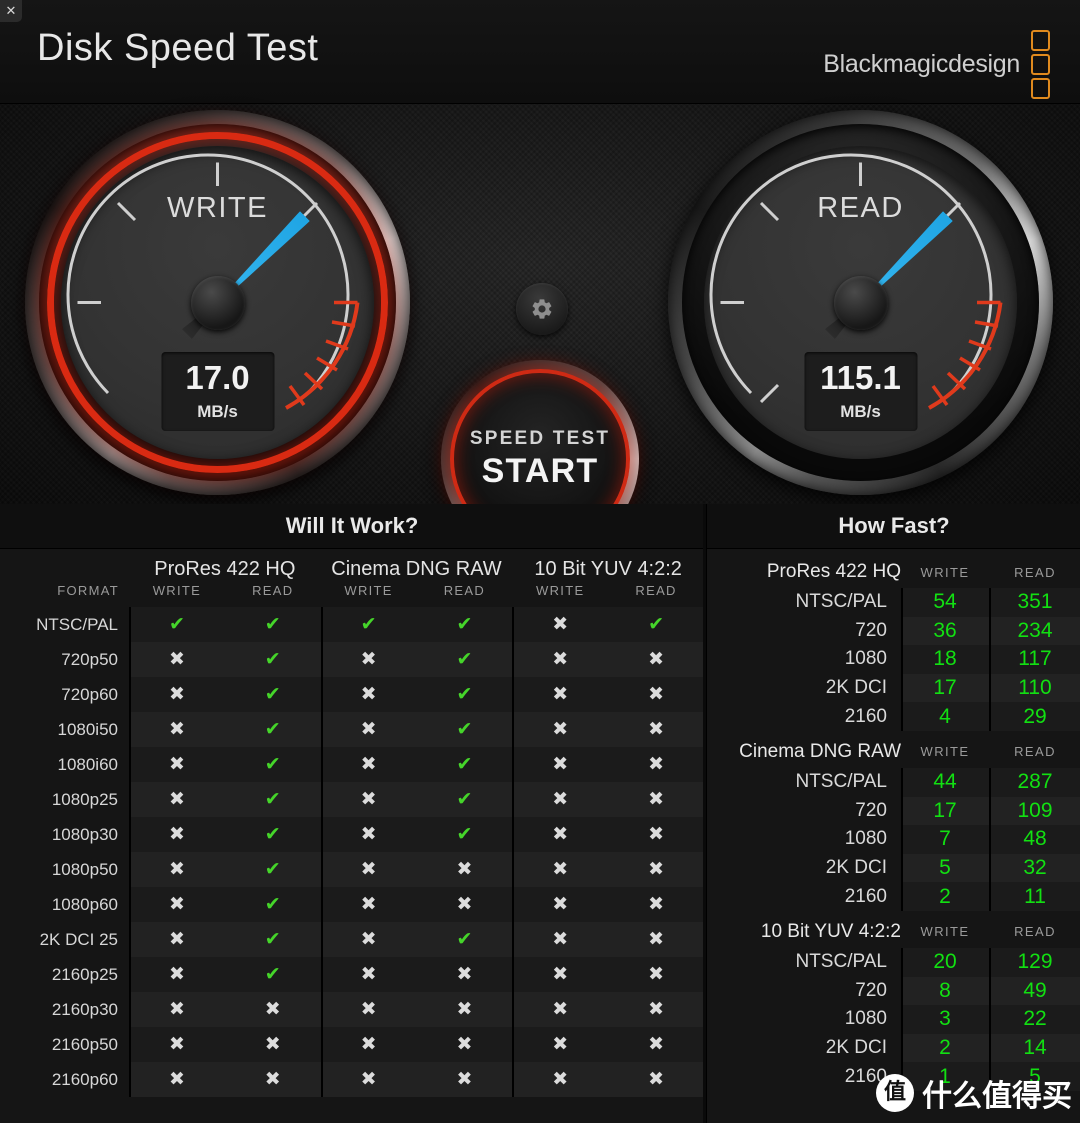 This screenshot has height=1123, width=1080. I want to click on table-row: 1080p30 ✖ ✔ ✖ ✔ ✖ ✖, so click(352, 834).